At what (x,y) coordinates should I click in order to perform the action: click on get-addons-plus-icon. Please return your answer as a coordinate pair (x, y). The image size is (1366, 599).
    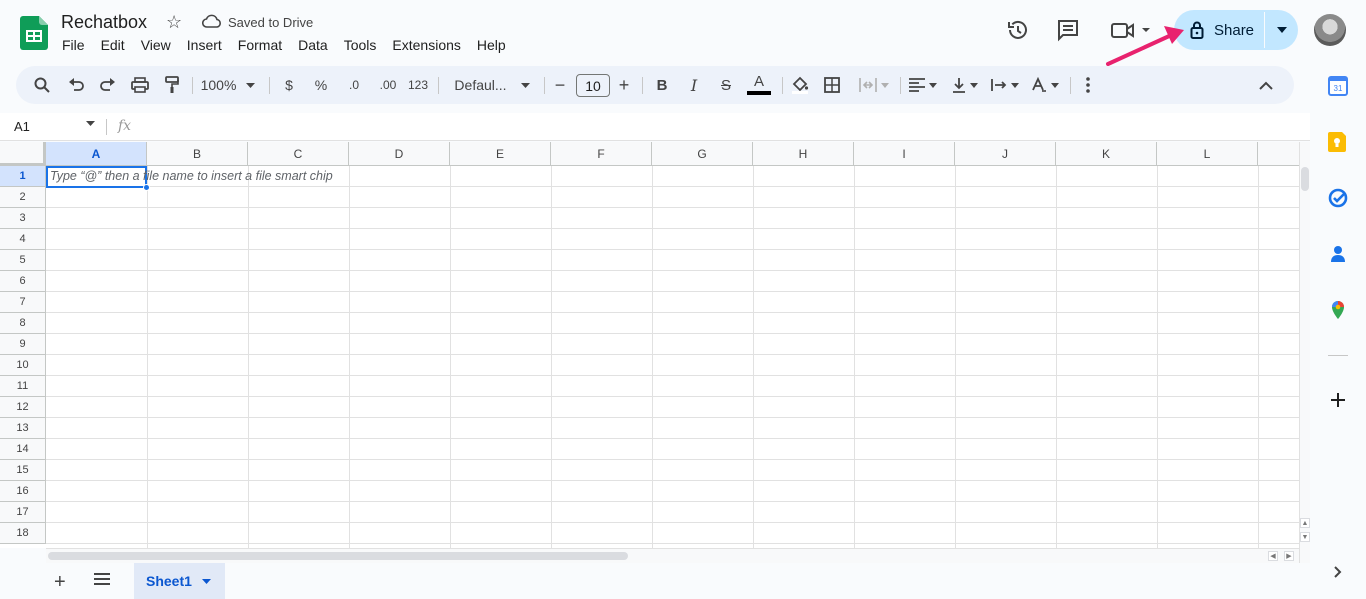
    Looking at the image, I should click on (1338, 400).